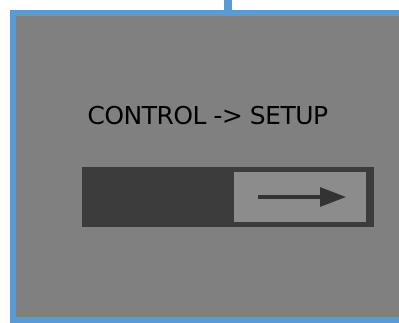  I want to click on slide-to-setup-track, so click(228, 197).